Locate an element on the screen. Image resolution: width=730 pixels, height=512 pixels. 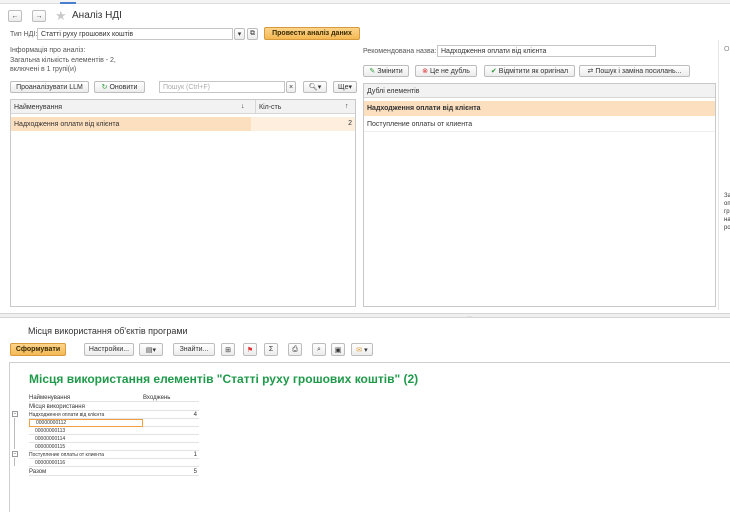
type-label: Тип НДІ: is located at coordinates (24, 34).